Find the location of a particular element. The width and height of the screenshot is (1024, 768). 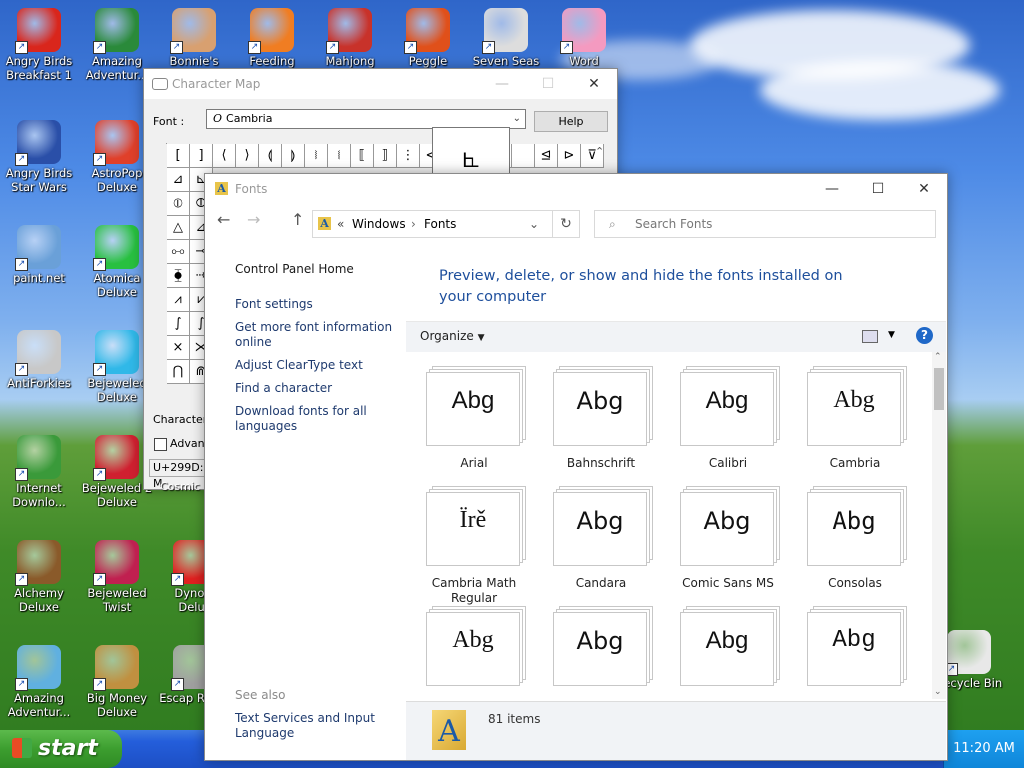

desktop-icon: ↗ Seven Seas is located at coordinates (506, 38).